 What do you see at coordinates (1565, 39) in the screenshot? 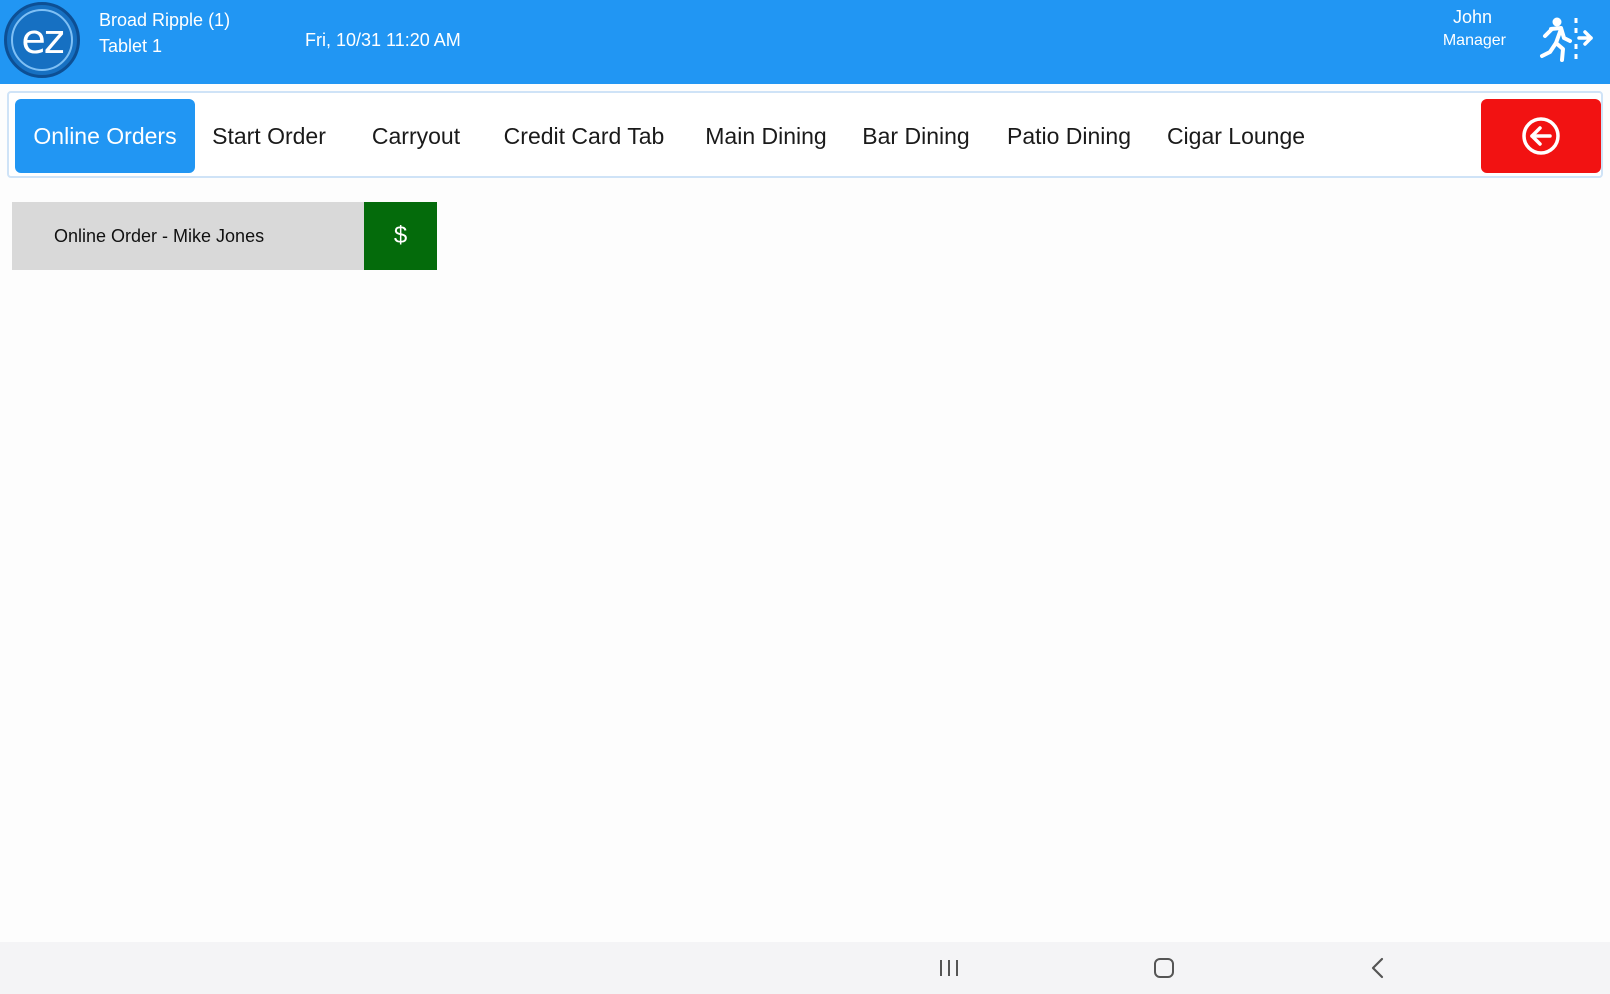
I see `logout-icon` at bounding box center [1565, 39].